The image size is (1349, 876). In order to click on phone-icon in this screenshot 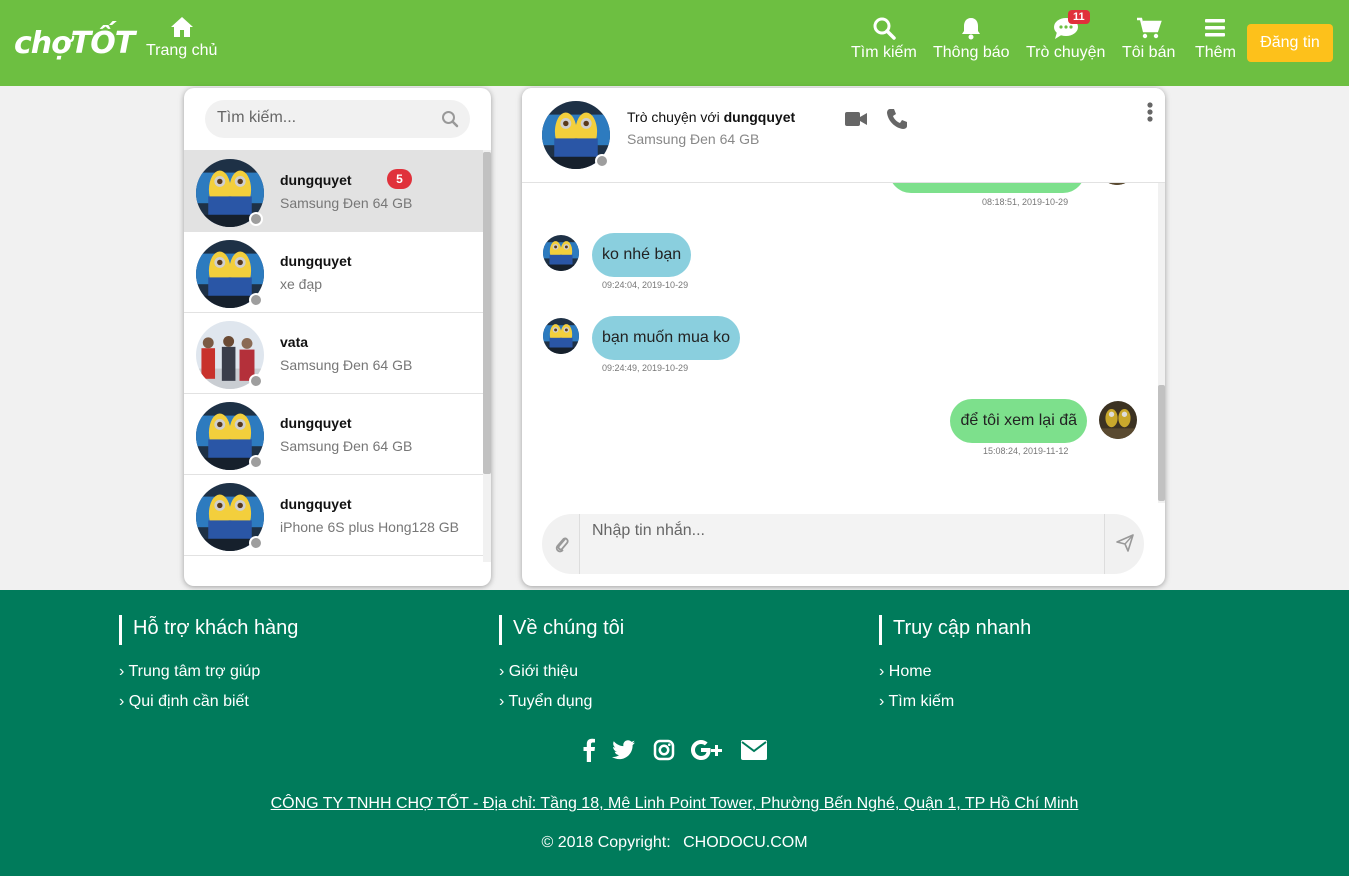, I will do `click(897, 119)`.